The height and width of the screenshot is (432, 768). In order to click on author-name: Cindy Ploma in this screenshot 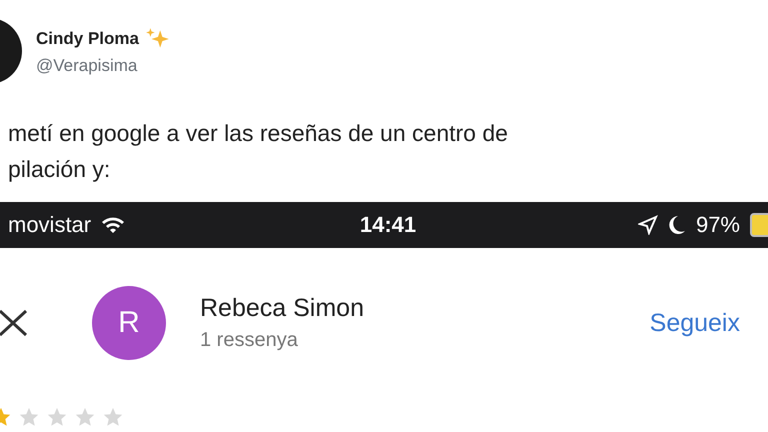, I will do `click(87, 39)`.